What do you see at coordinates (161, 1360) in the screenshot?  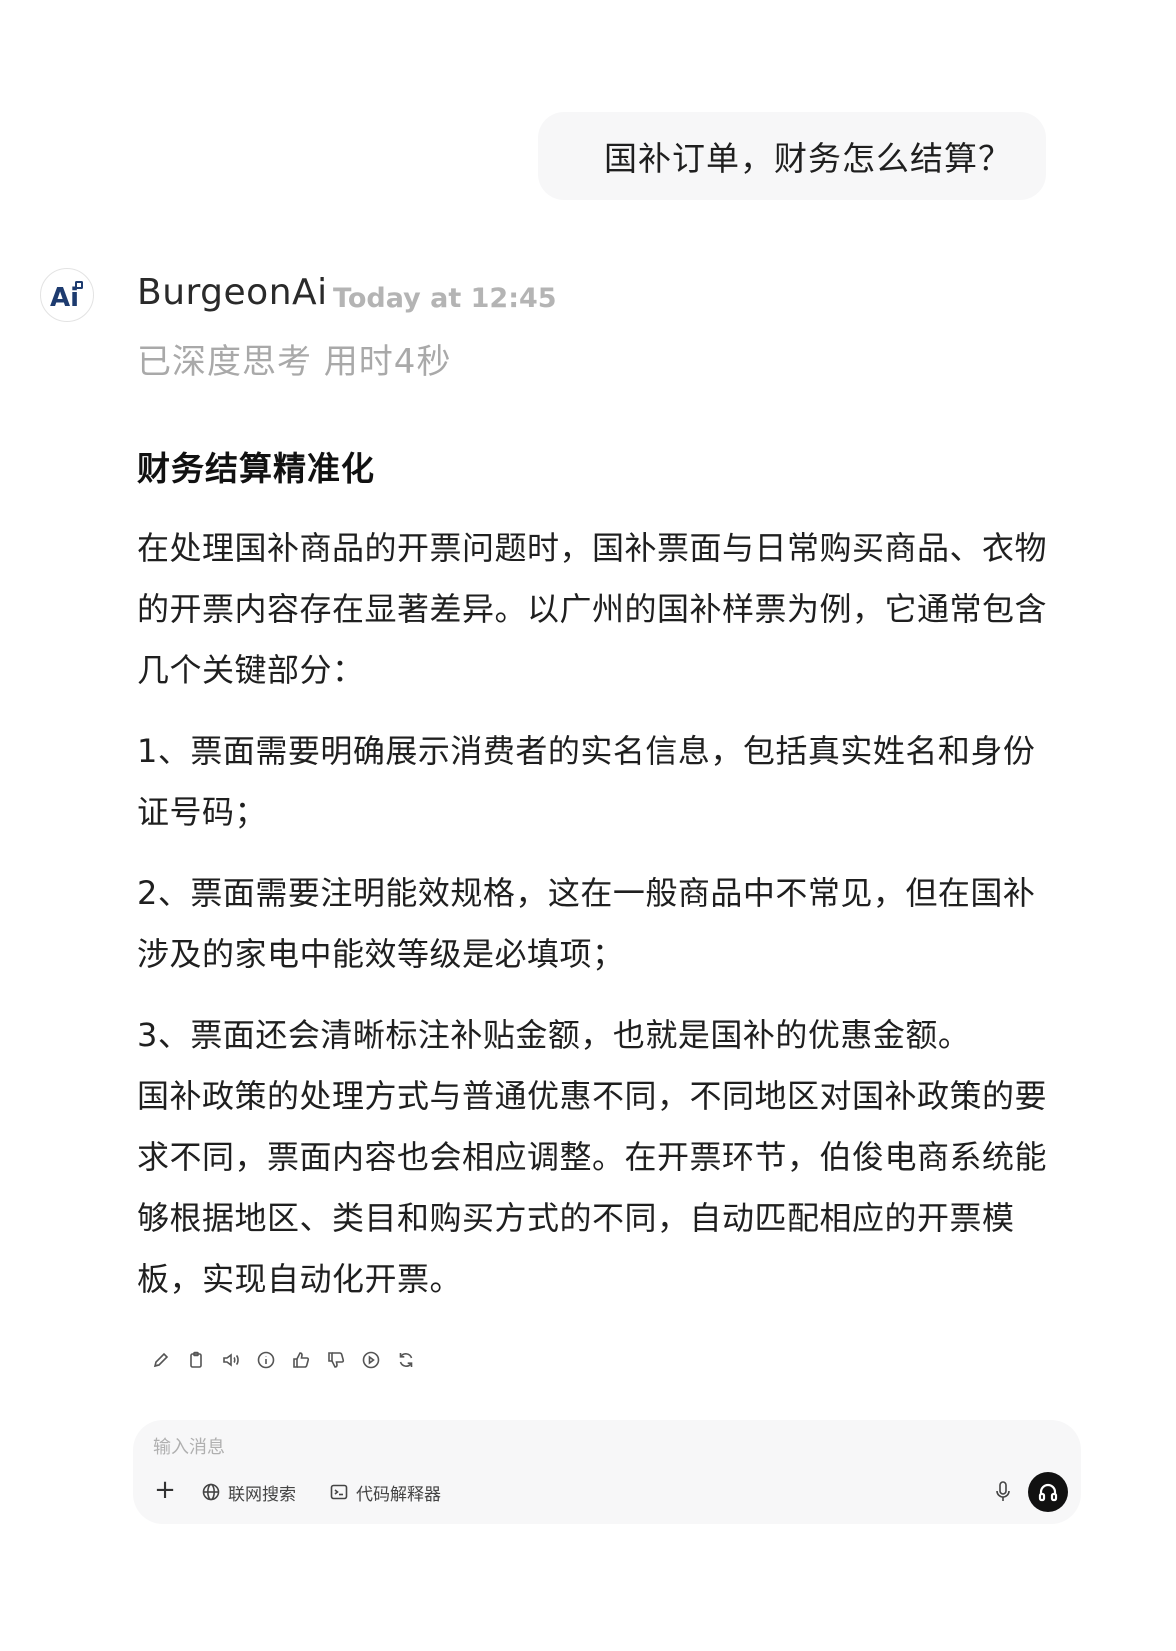 I see `edit-icon` at bounding box center [161, 1360].